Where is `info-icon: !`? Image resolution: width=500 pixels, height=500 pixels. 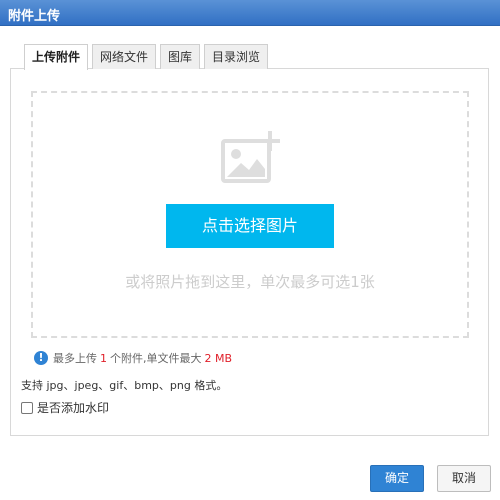 info-icon: ! is located at coordinates (41, 358).